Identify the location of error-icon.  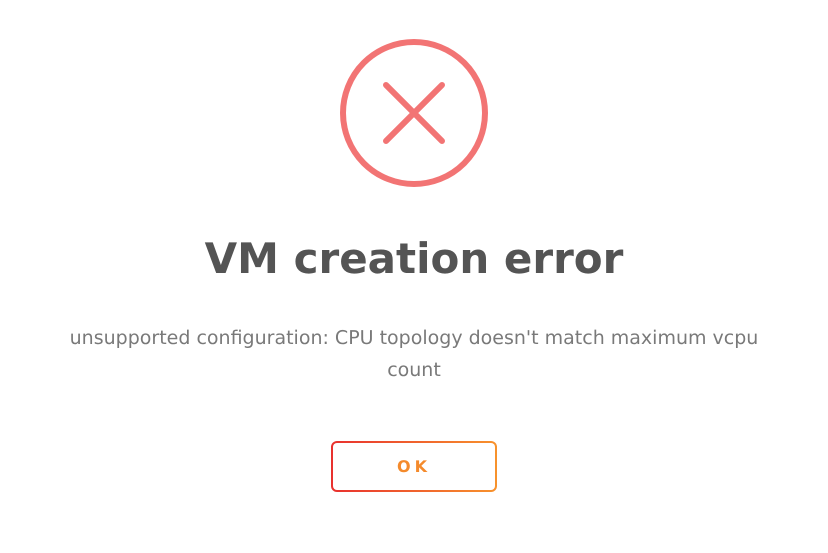
(414, 113).